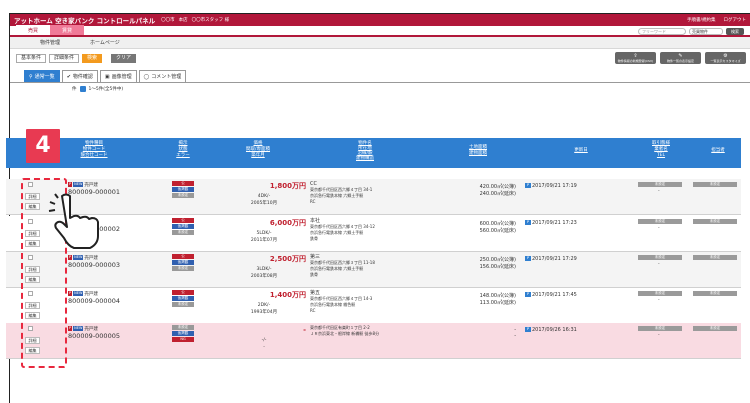  Describe the element at coordinates (701, 20) in the screenshot. I see `manual-link: 手順書/規約集` at that location.